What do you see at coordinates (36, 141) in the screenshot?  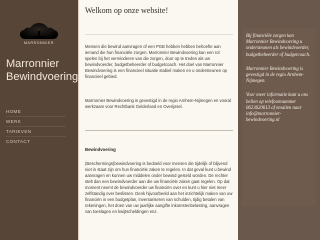 I see `nav-item-contact: CONTACT` at bounding box center [36, 141].